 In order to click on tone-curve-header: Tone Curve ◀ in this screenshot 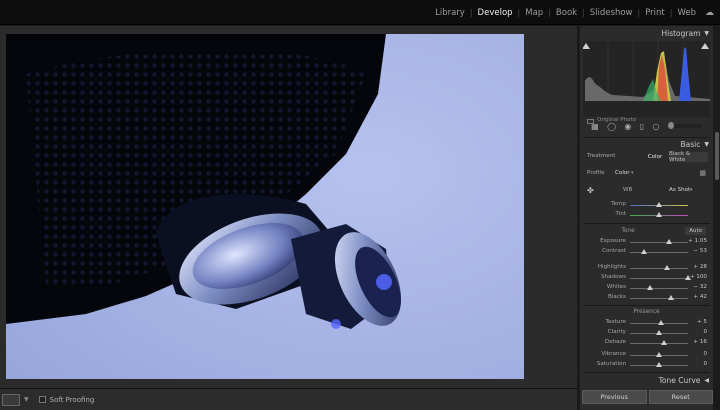, I will do `click(646, 380)`.